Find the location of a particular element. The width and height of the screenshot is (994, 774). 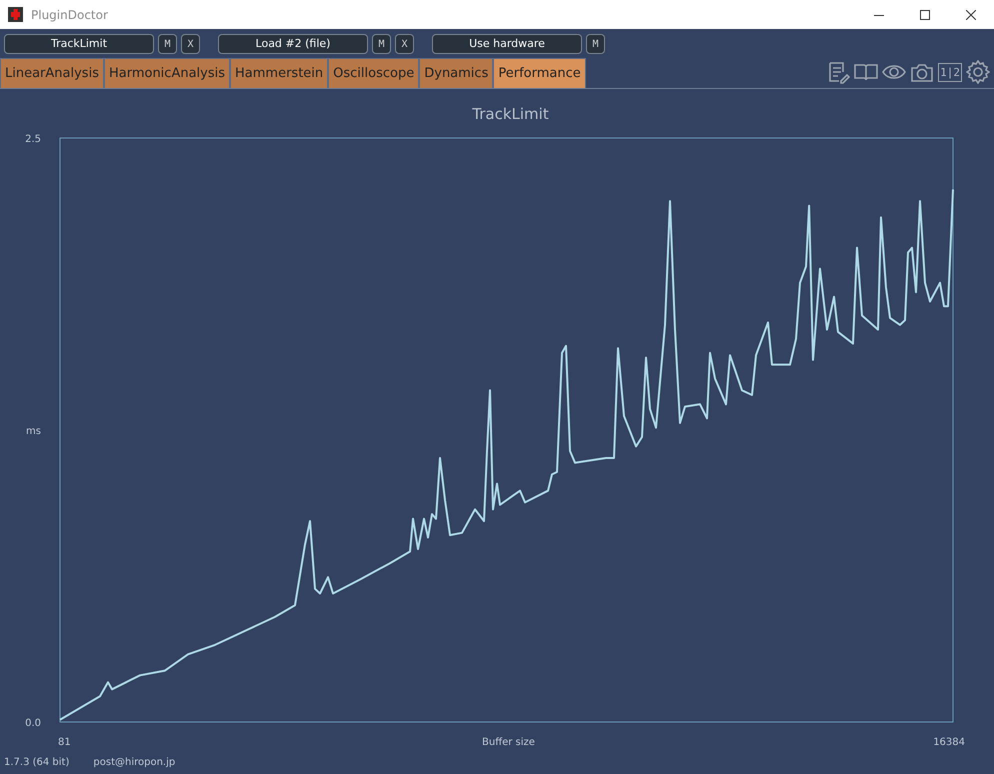

contact-email: post@hiropon.jp is located at coordinates (134, 763).